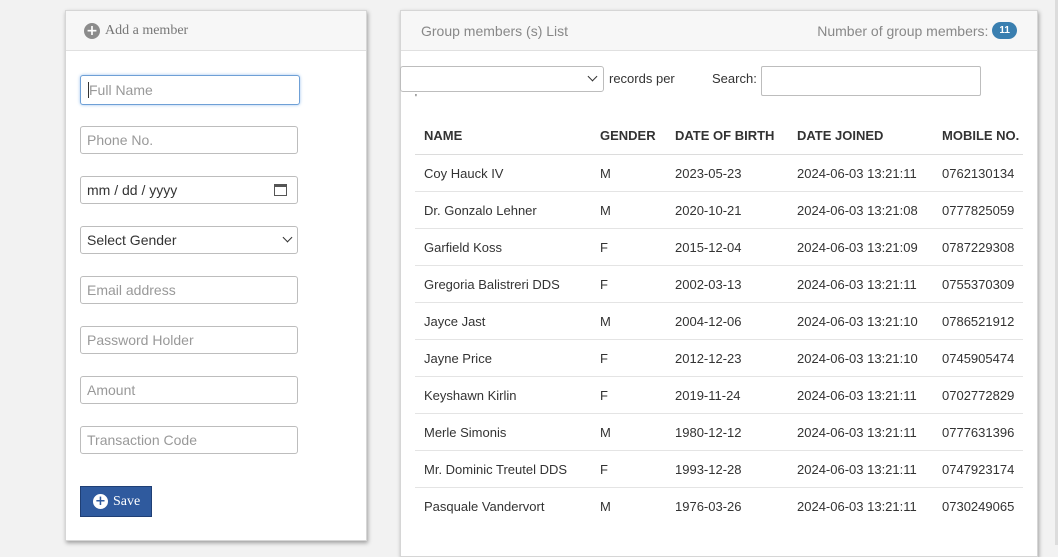  I want to click on password-input: Password Holder, so click(189, 340).